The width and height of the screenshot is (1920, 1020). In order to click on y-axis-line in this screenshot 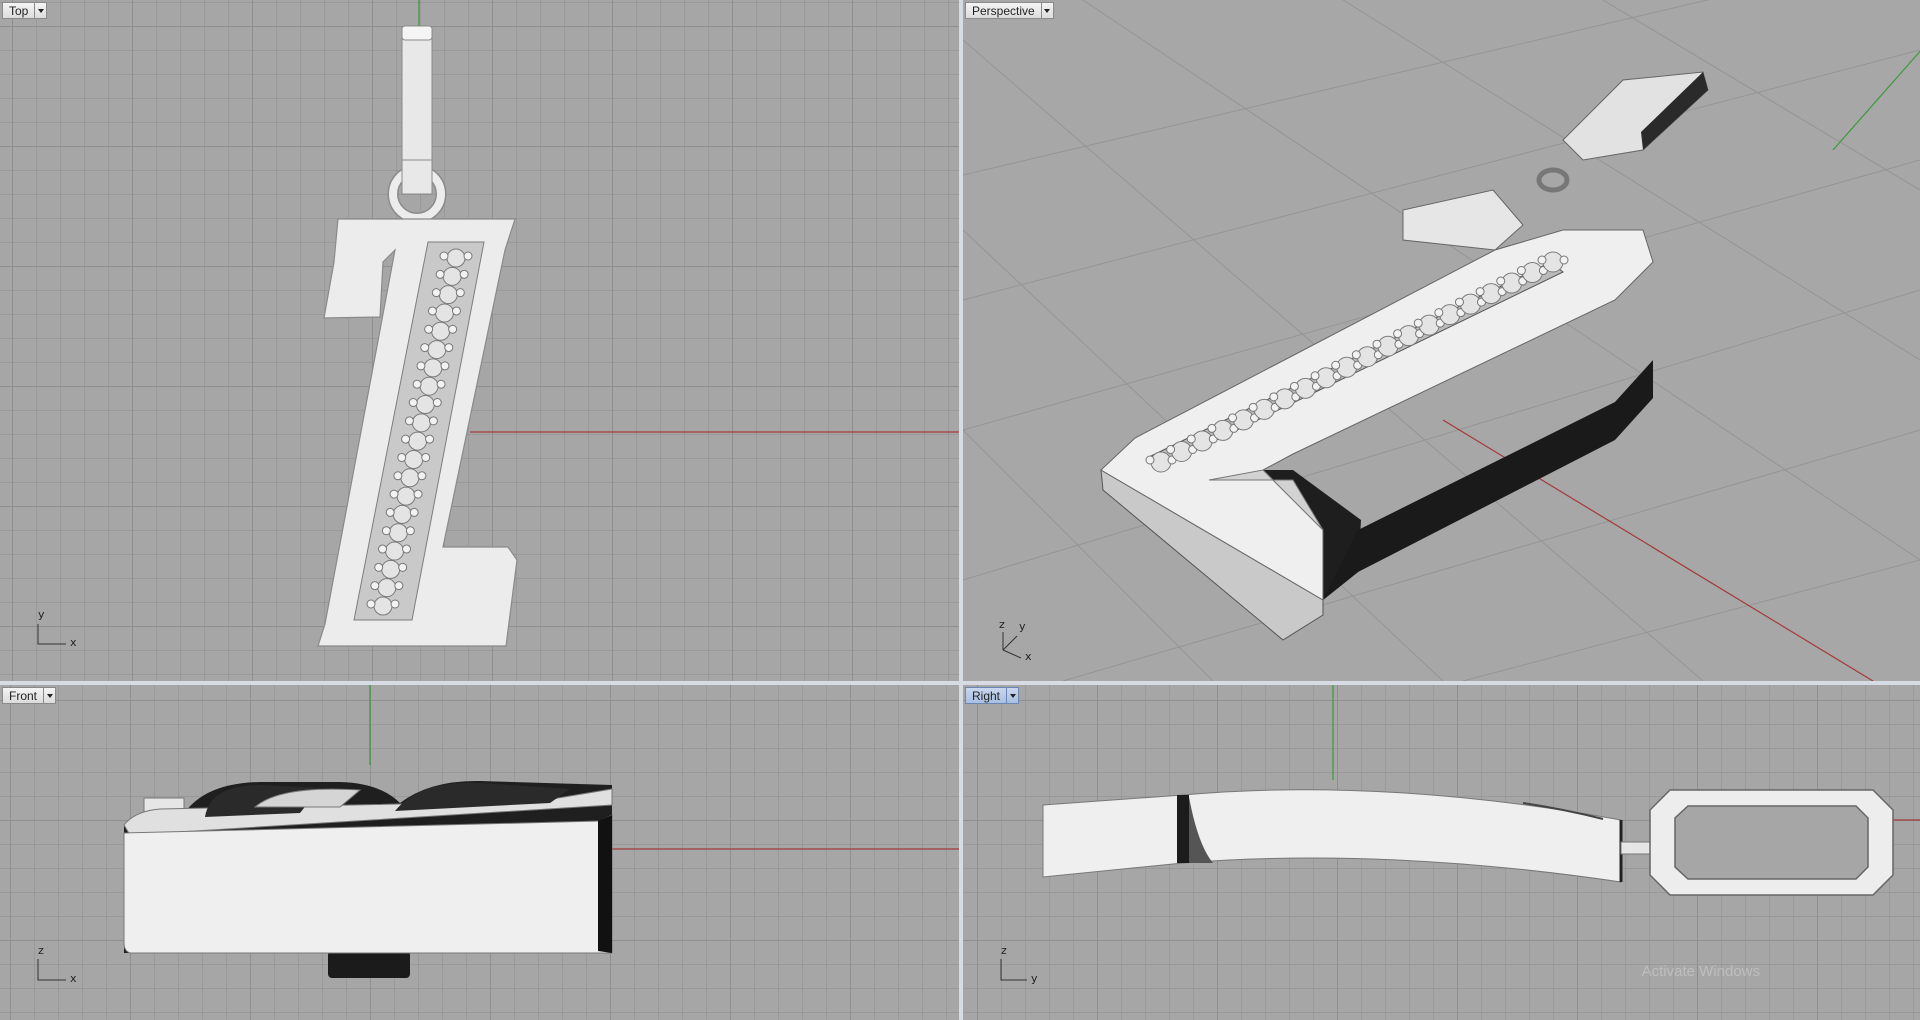, I will do `click(1876, 100)`.